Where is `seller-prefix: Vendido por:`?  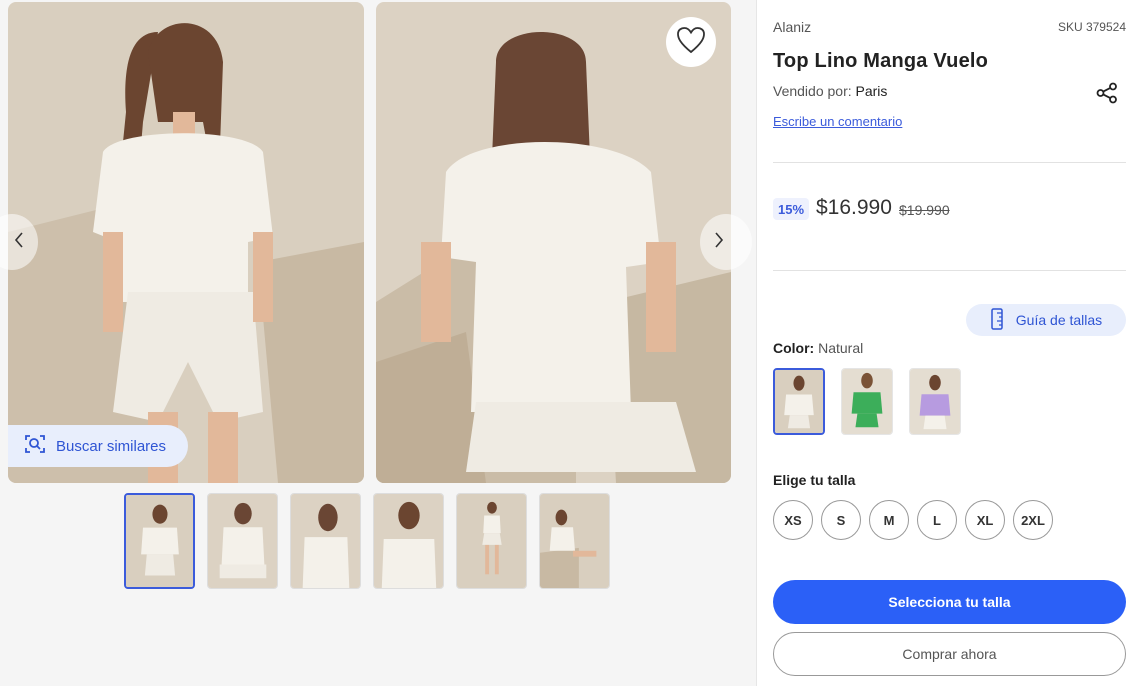
seller-prefix: Vendido por: is located at coordinates (812, 91).